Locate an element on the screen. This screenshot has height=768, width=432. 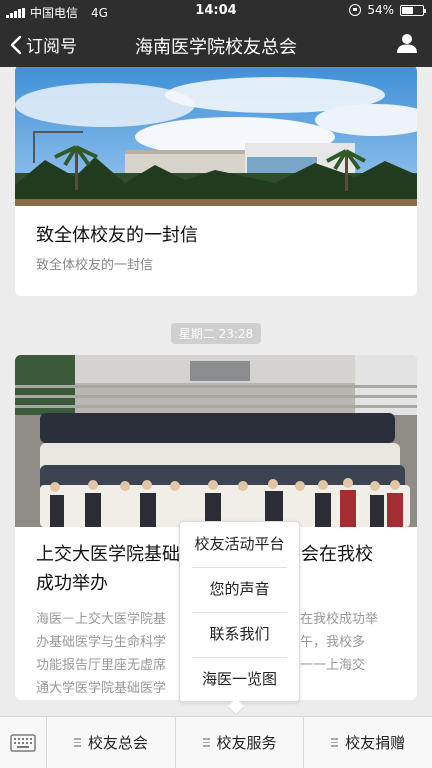
message-timestamp: 星期二 23:28 is located at coordinates (216, 333).